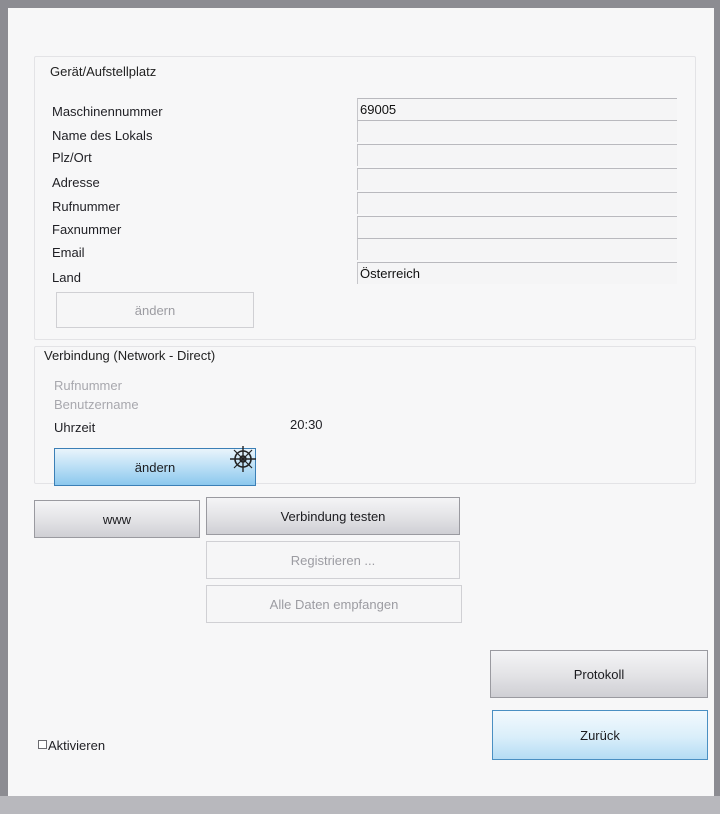 The width and height of the screenshot is (720, 814). What do you see at coordinates (599, 674) in the screenshot?
I see `protocol-button: Protokoll` at bounding box center [599, 674].